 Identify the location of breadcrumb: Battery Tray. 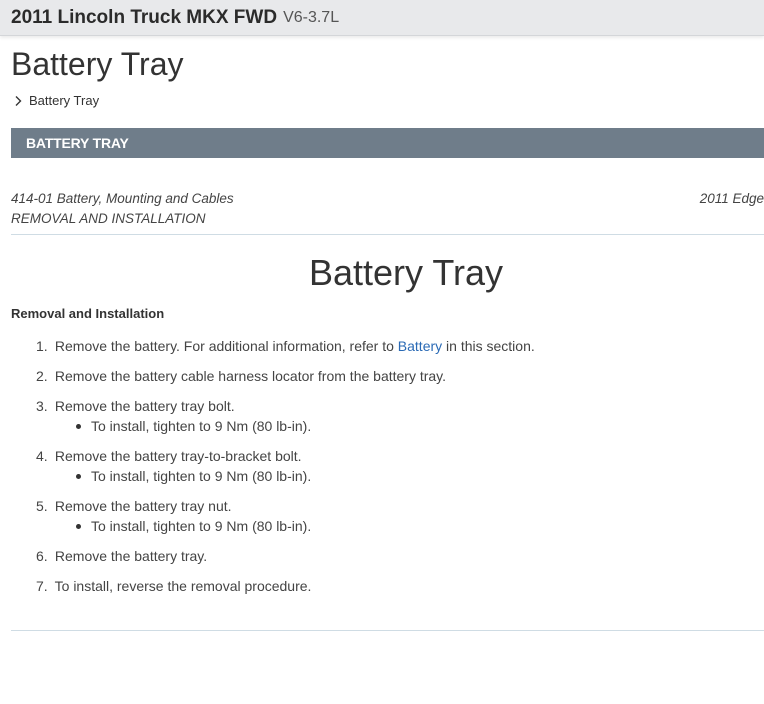
(56, 100).